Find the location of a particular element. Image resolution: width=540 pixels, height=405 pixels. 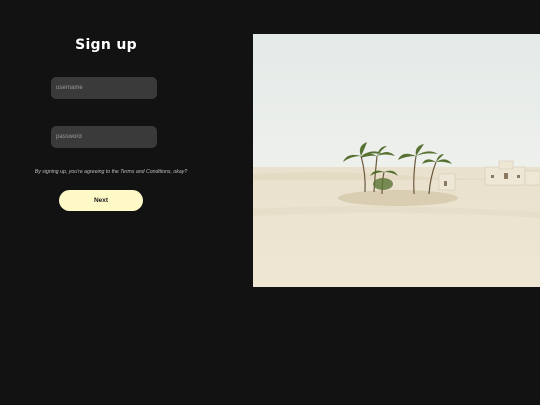

next-button: Next is located at coordinates (101, 200).